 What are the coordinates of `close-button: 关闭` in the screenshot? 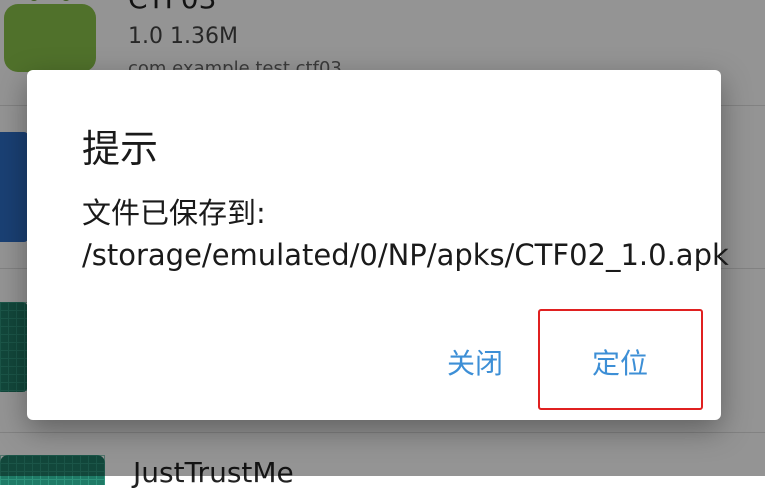 It's located at (475, 362).